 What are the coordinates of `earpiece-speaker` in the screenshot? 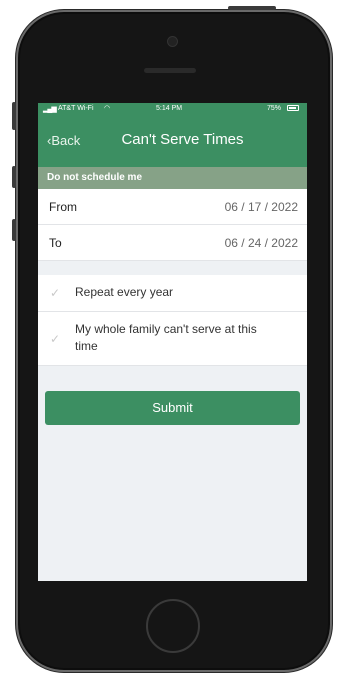 It's located at (170, 70).